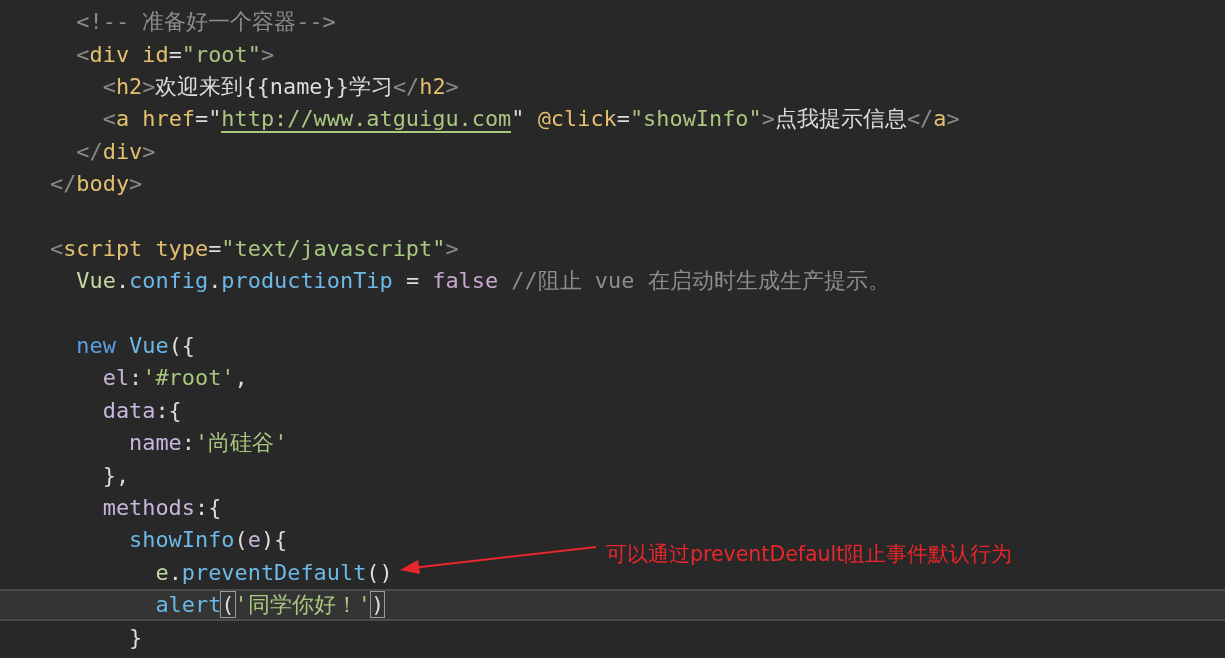 This screenshot has height=658, width=1225. Describe the element at coordinates (96, 184) in the screenshot. I see `code-line: </body>` at that location.